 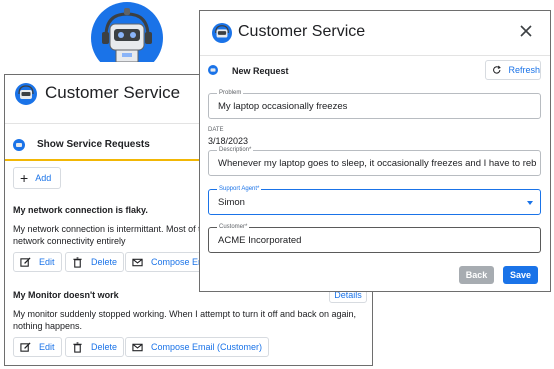 What do you see at coordinates (93, 144) in the screenshot?
I see `tab-show-service-requests: Show Service Requests` at bounding box center [93, 144].